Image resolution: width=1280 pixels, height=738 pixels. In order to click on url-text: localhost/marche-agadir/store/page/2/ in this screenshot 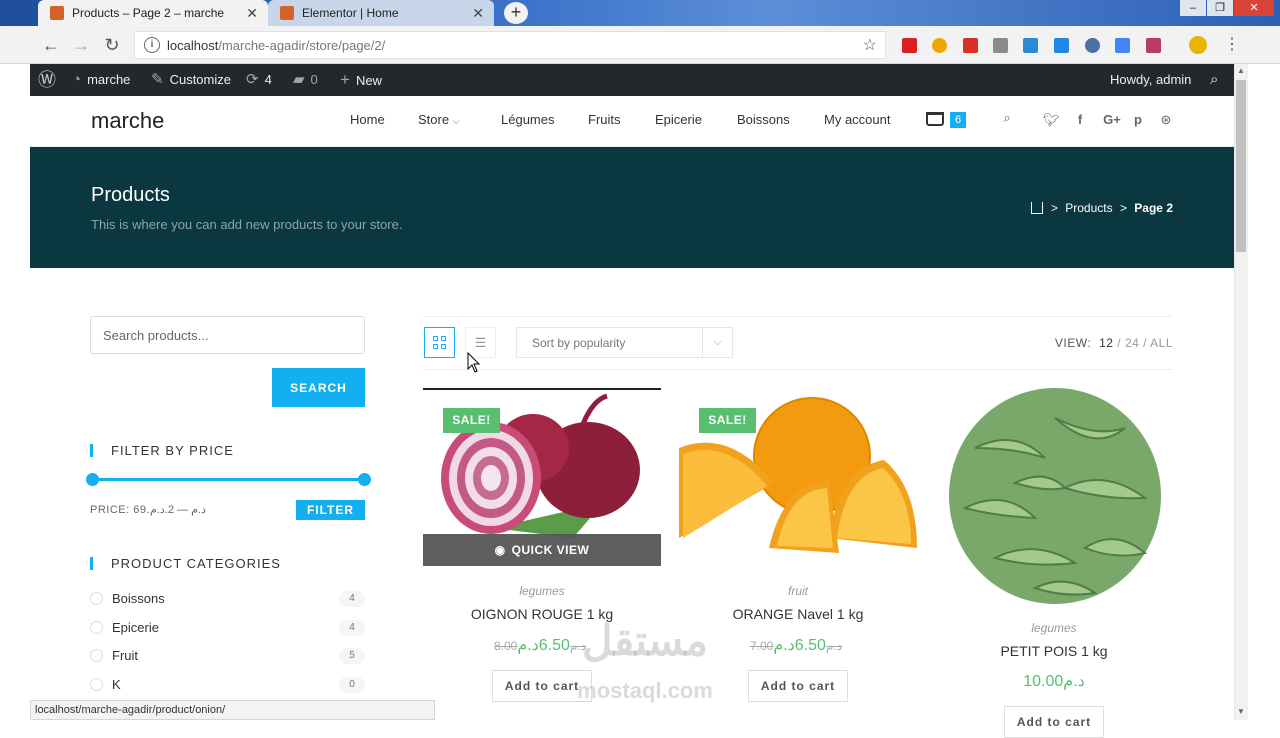, I will do `click(276, 45)`.